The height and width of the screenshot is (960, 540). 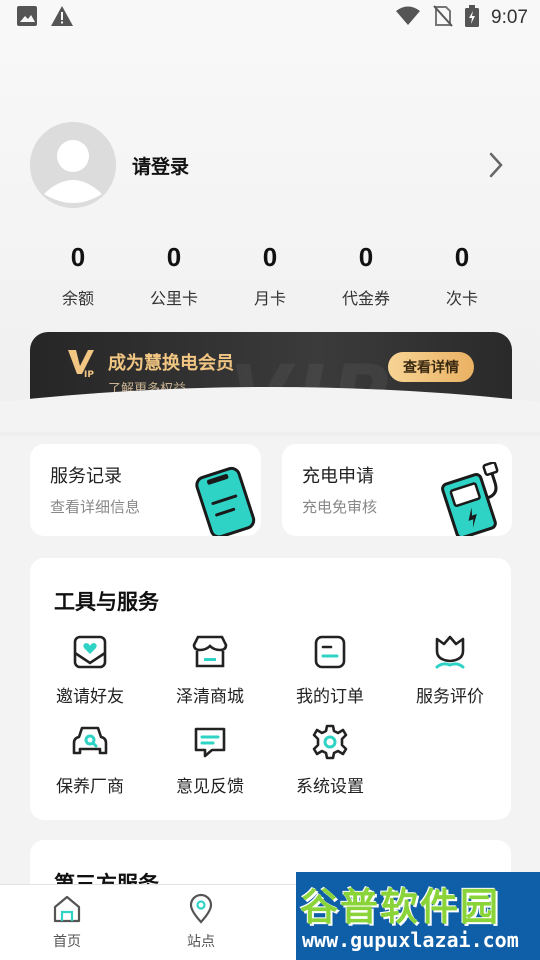 I want to click on tool-label: 意见反馈, so click(x=210, y=787).